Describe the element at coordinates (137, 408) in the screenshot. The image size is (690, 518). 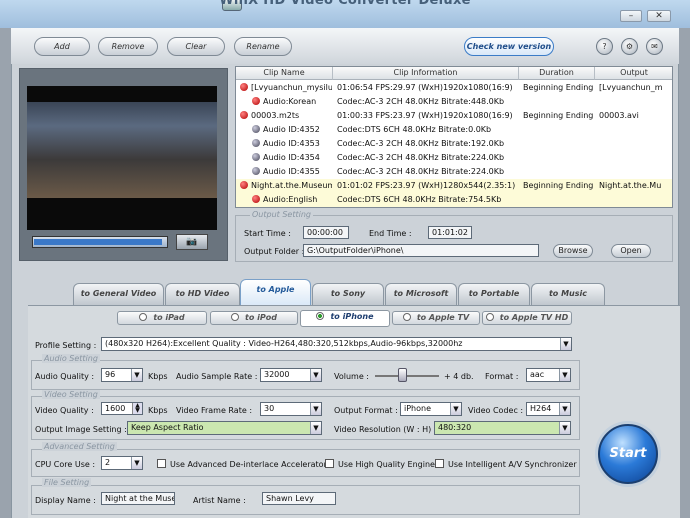
I see `stepper-arrows-icon: ▲ ▼` at that location.